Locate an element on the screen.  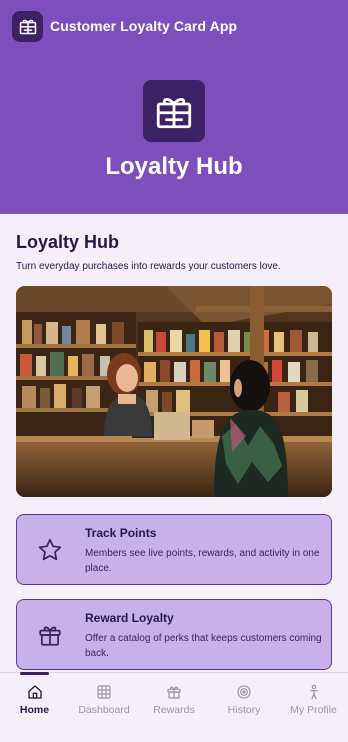
tab-home: Home is located at coordinates (34, 707).